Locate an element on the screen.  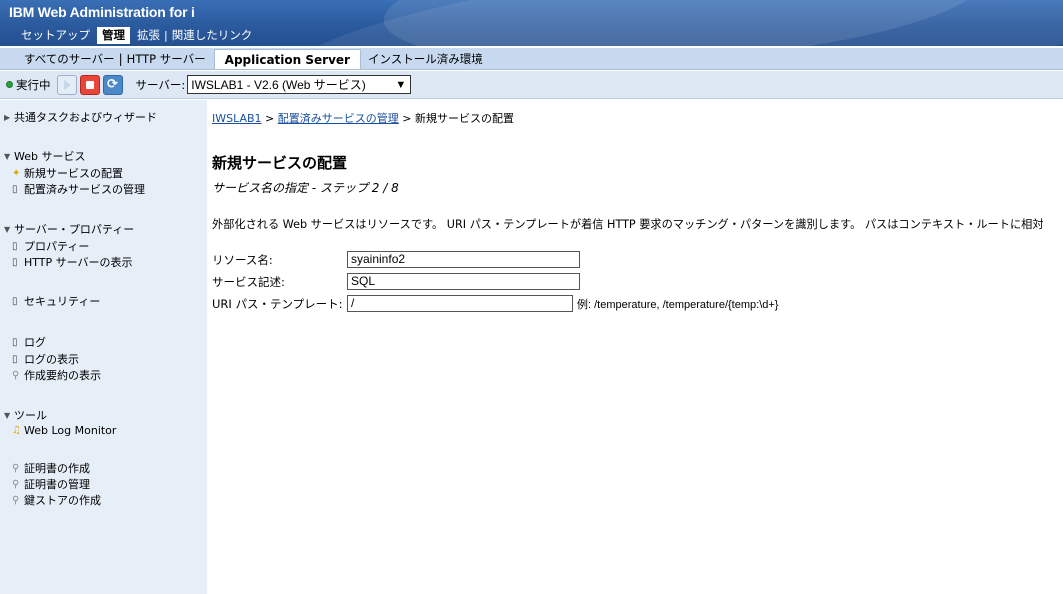
sidebar-item-view-http-server: ▯ HTTP サーバーの表示 is located at coordinates (67, 262).